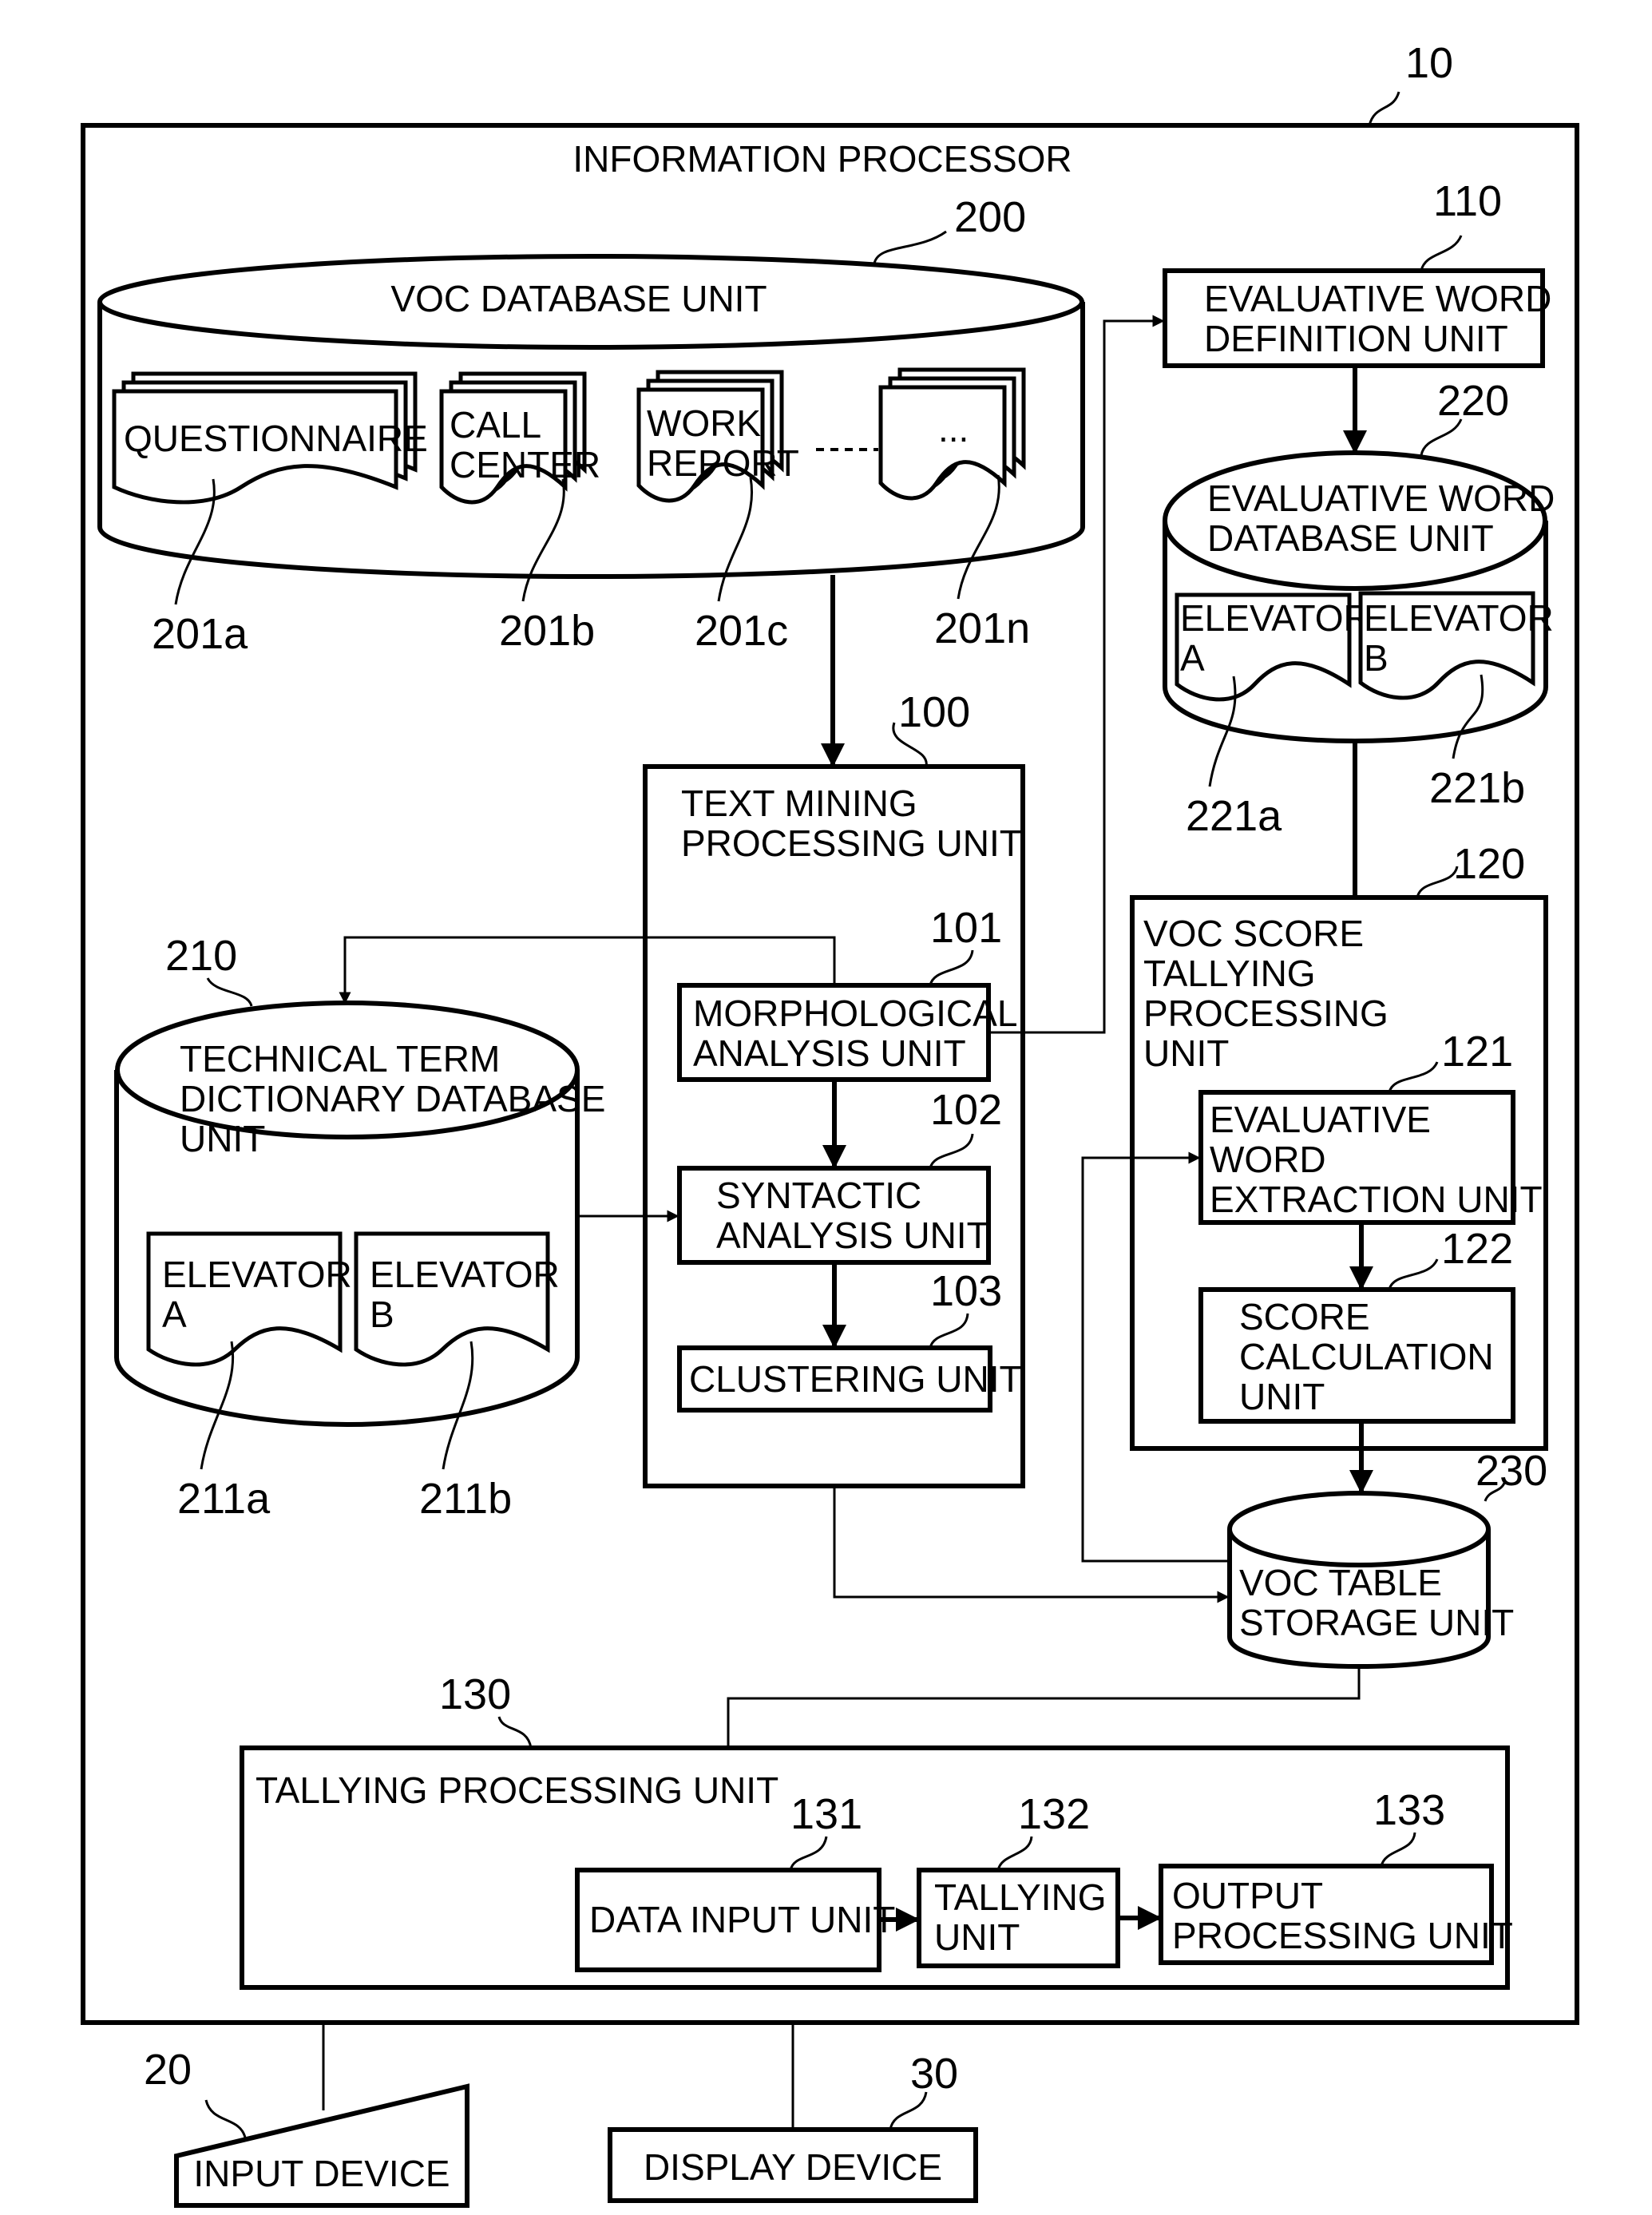 The height and width of the screenshot is (2215, 1652). What do you see at coordinates (495, 425) in the screenshot?
I see `text-line: CALL` at bounding box center [495, 425].